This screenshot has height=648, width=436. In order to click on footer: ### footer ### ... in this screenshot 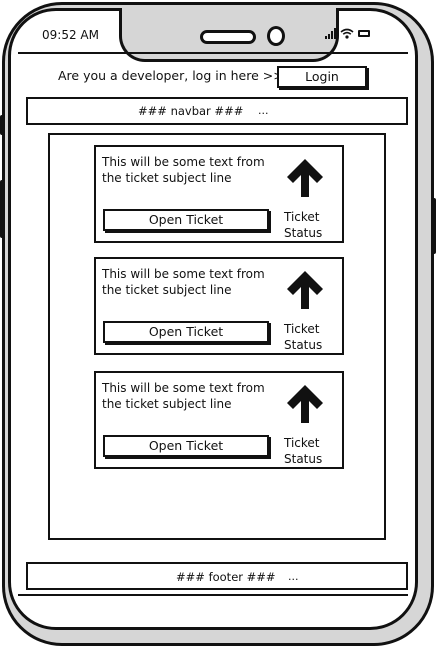, I will do `click(217, 576)`.